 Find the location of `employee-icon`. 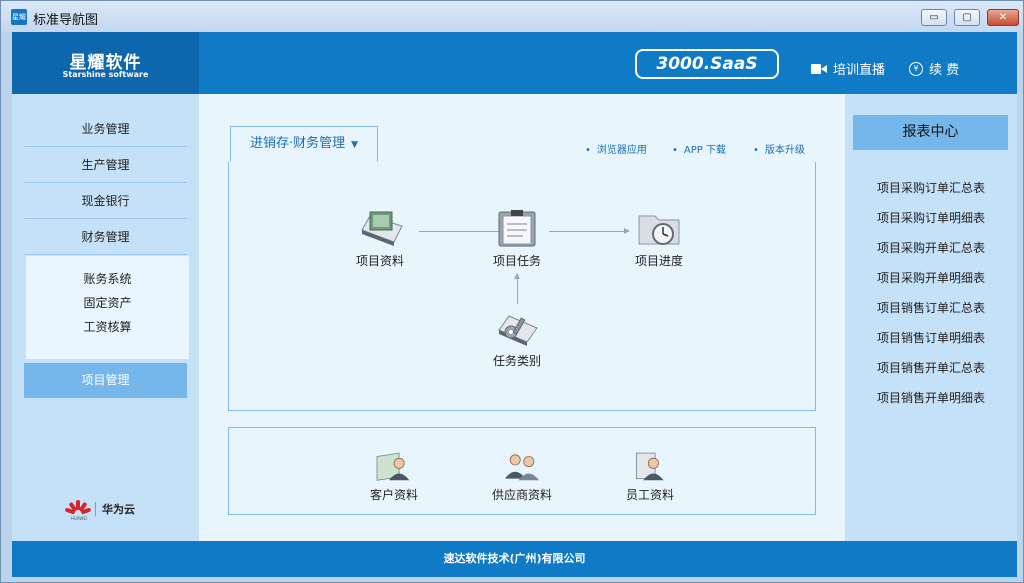

employee-icon is located at coordinates (649, 466).